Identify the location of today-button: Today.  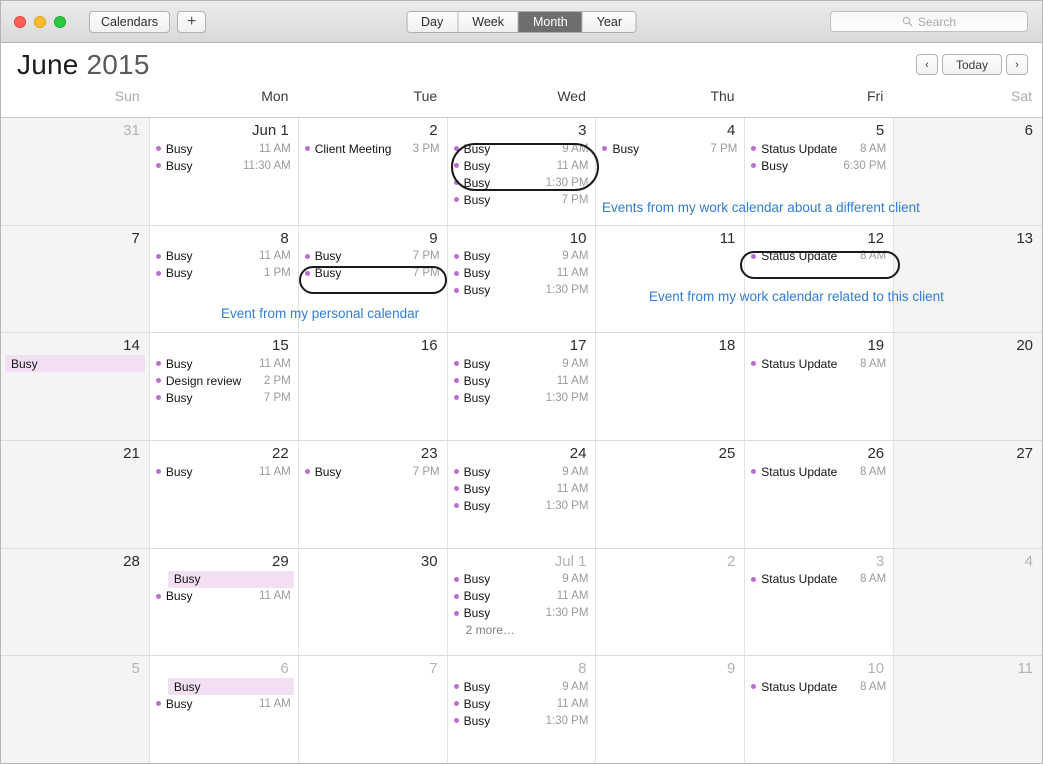
(971, 64).